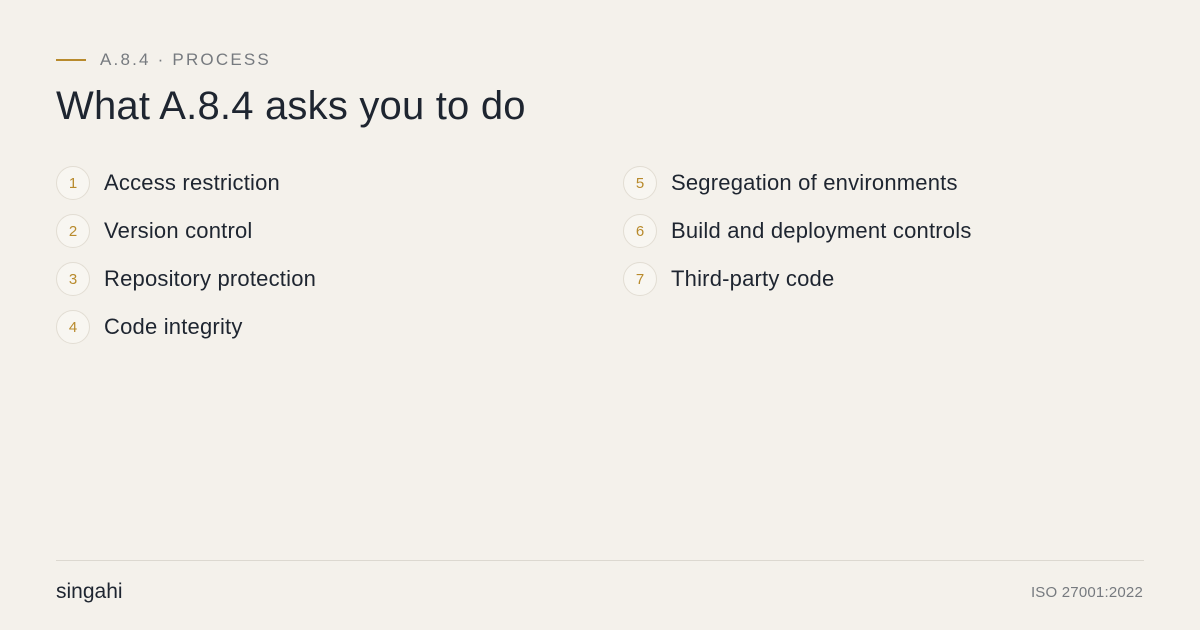 The width and height of the screenshot is (1200, 630). What do you see at coordinates (173, 326) in the screenshot?
I see `step-label: Code integrity` at bounding box center [173, 326].